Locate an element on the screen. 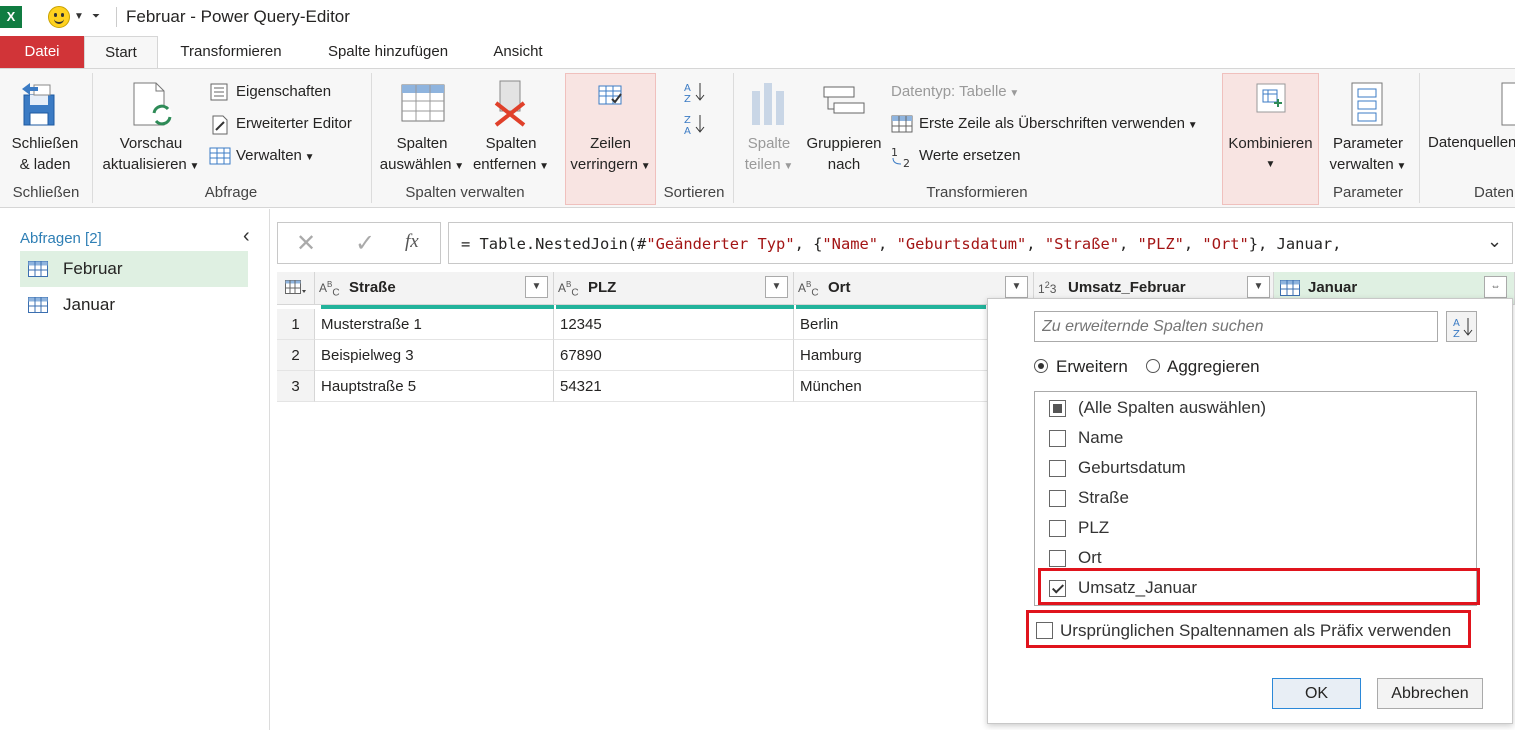 The image size is (1515, 730). choose-columns-line1: Spalten is located at coordinates (422, 143).